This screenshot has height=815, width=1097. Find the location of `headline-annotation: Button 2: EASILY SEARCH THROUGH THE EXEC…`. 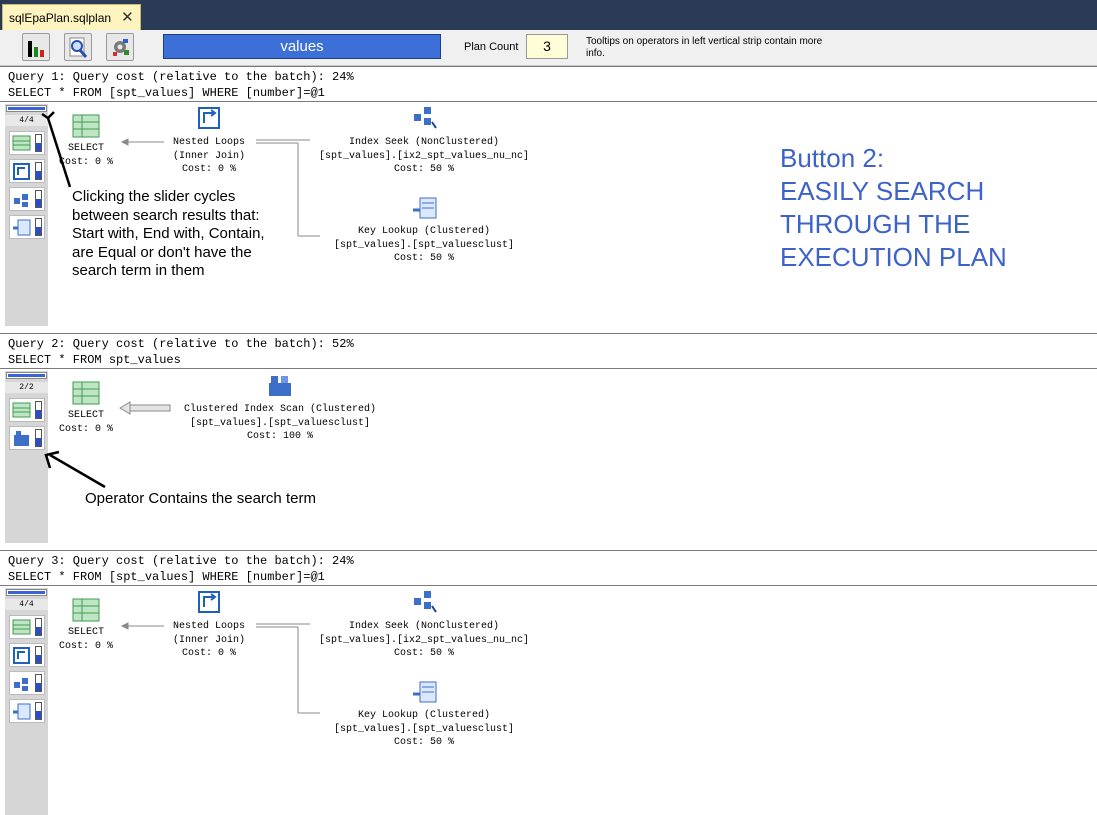

headline-annotation: Button 2: EASILY SEARCH THROUGH THE EXEC… is located at coordinates (893, 208).